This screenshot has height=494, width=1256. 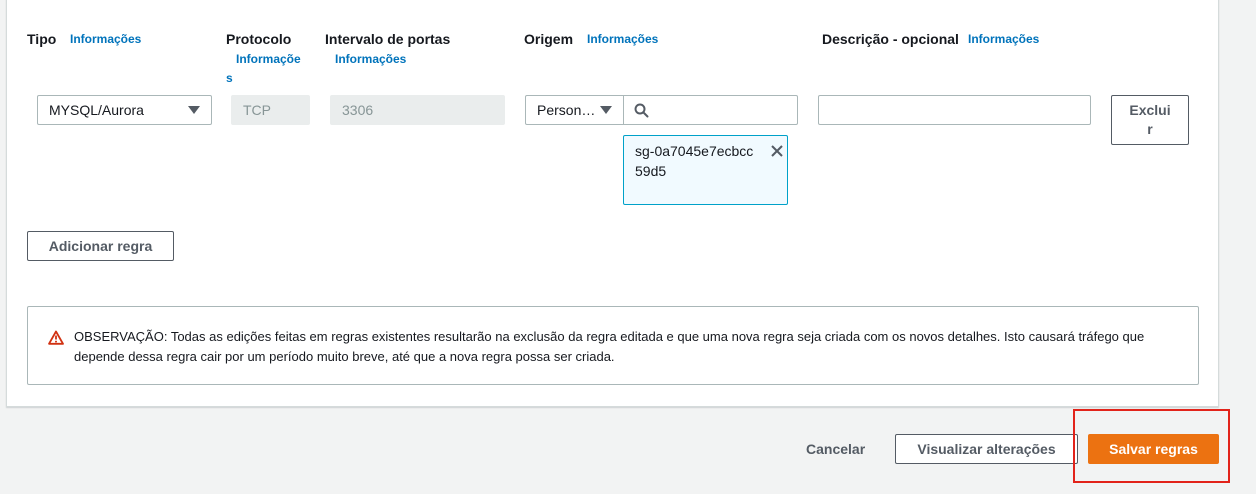 What do you see at coordinates (388, 39) in the screenshot?
I see `header-intervalo-portas: Intervalo de portas` at bounding box center [388, 39].